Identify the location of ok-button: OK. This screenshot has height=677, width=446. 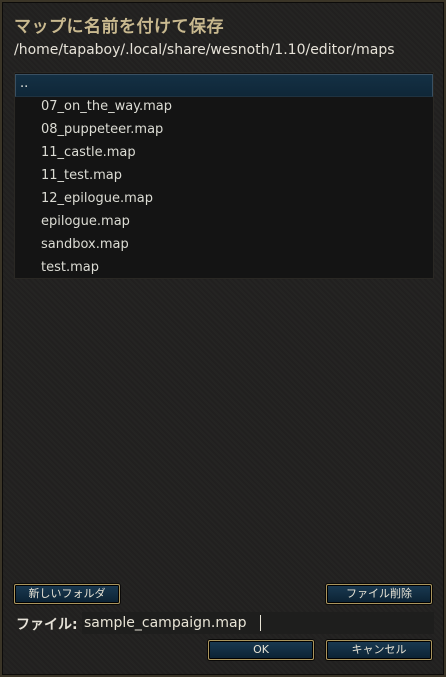
(261, 650).